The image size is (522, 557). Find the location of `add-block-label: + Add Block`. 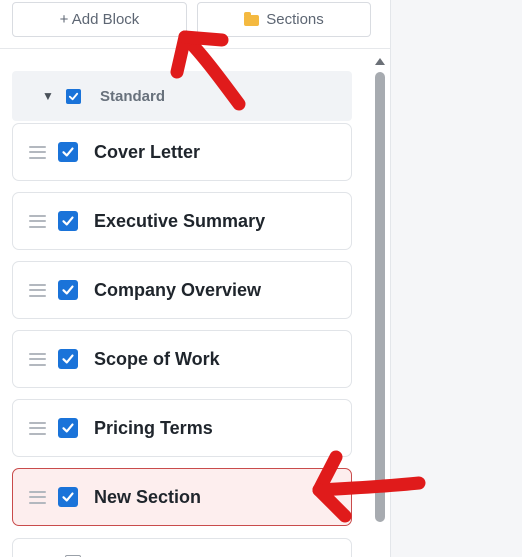

add-block-label: + Add Block is located at coordinates (99, 19).